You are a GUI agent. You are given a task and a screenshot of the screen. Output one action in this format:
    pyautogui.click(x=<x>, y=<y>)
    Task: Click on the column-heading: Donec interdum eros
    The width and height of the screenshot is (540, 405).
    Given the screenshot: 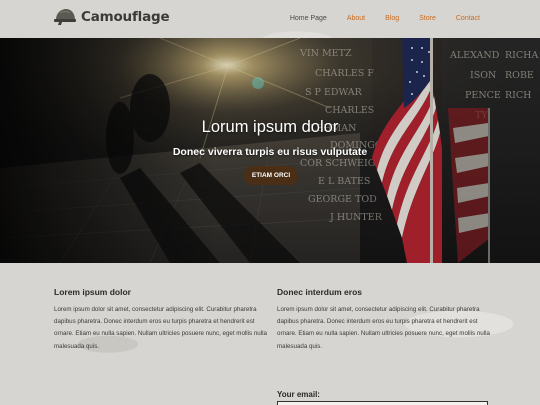 What is the action you would take?
    pyautogui.click(x=320, y=292)
    